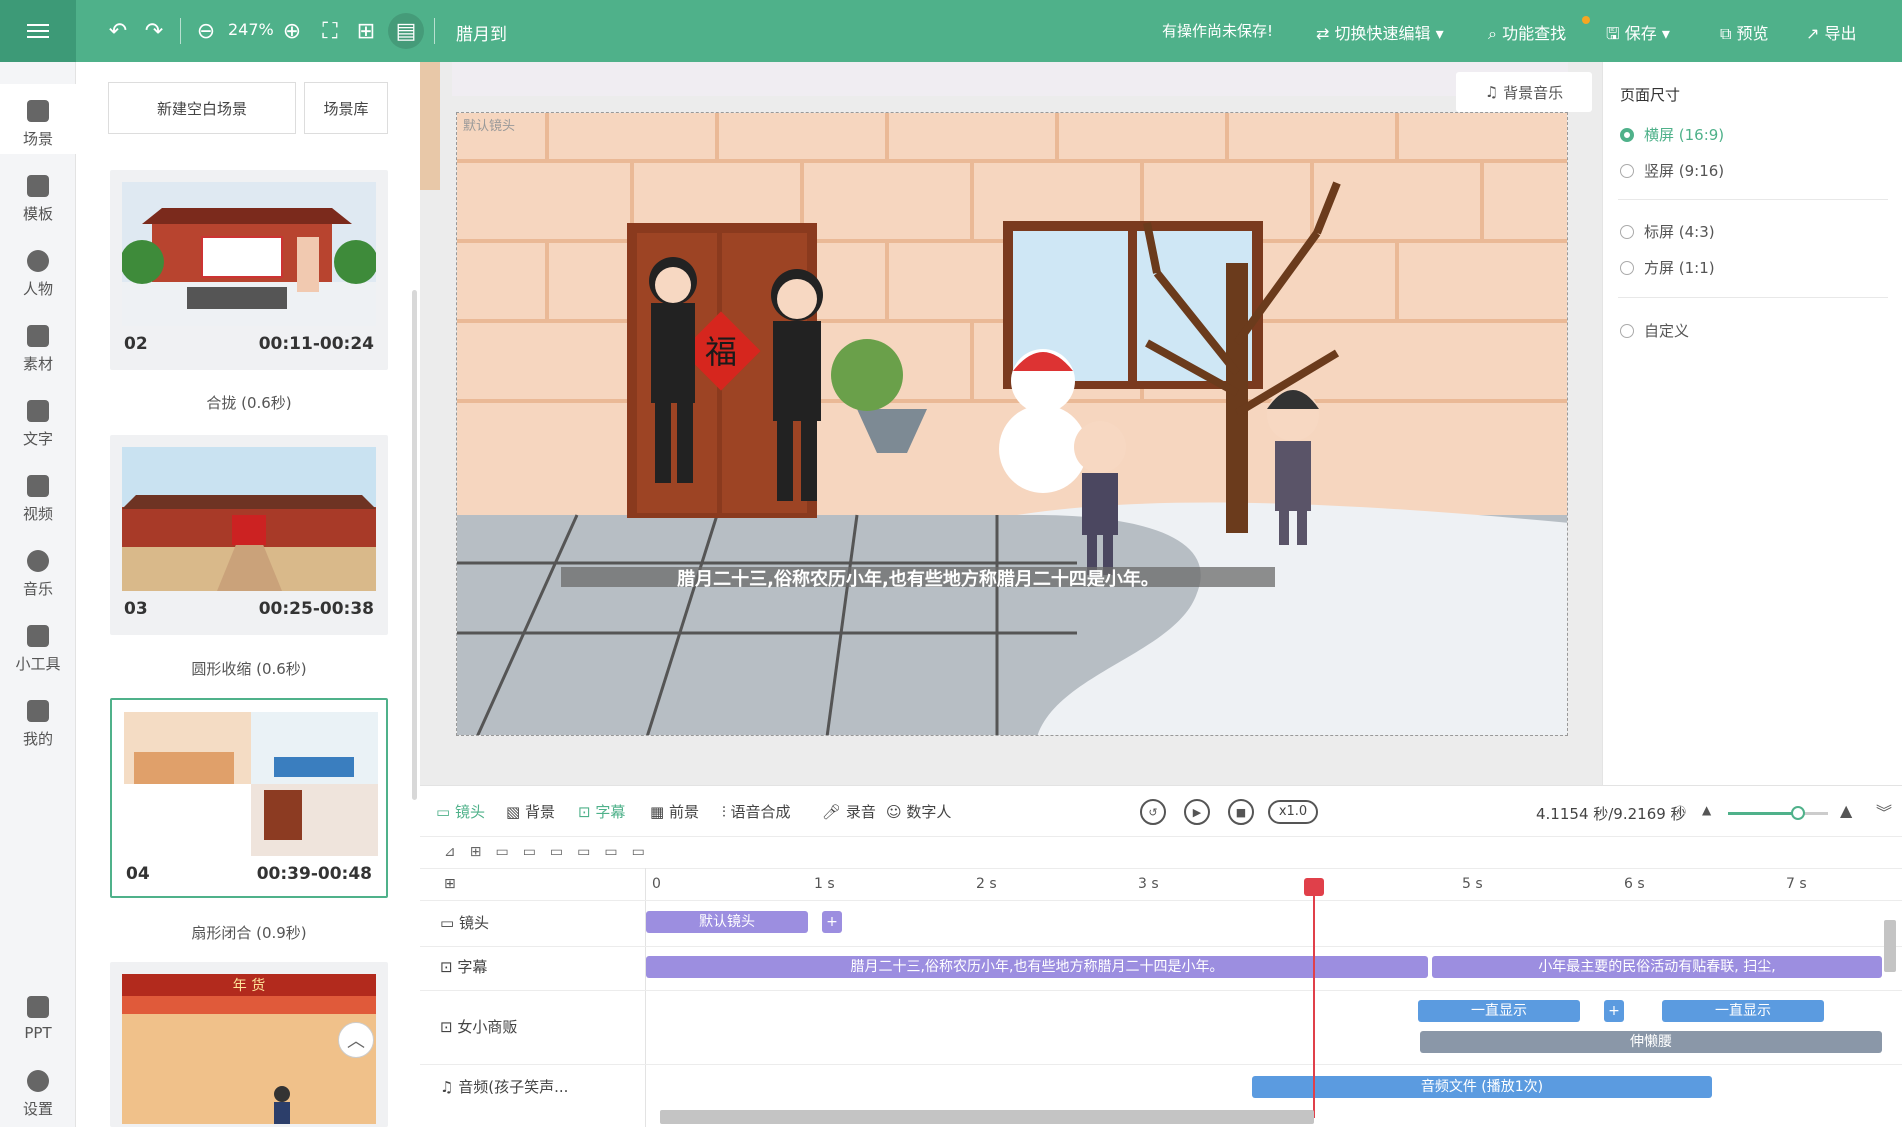  Describe the element at coordinates (460, 811) in the screenshot. I see `tab-shot: ▭ 镜头` at that location.